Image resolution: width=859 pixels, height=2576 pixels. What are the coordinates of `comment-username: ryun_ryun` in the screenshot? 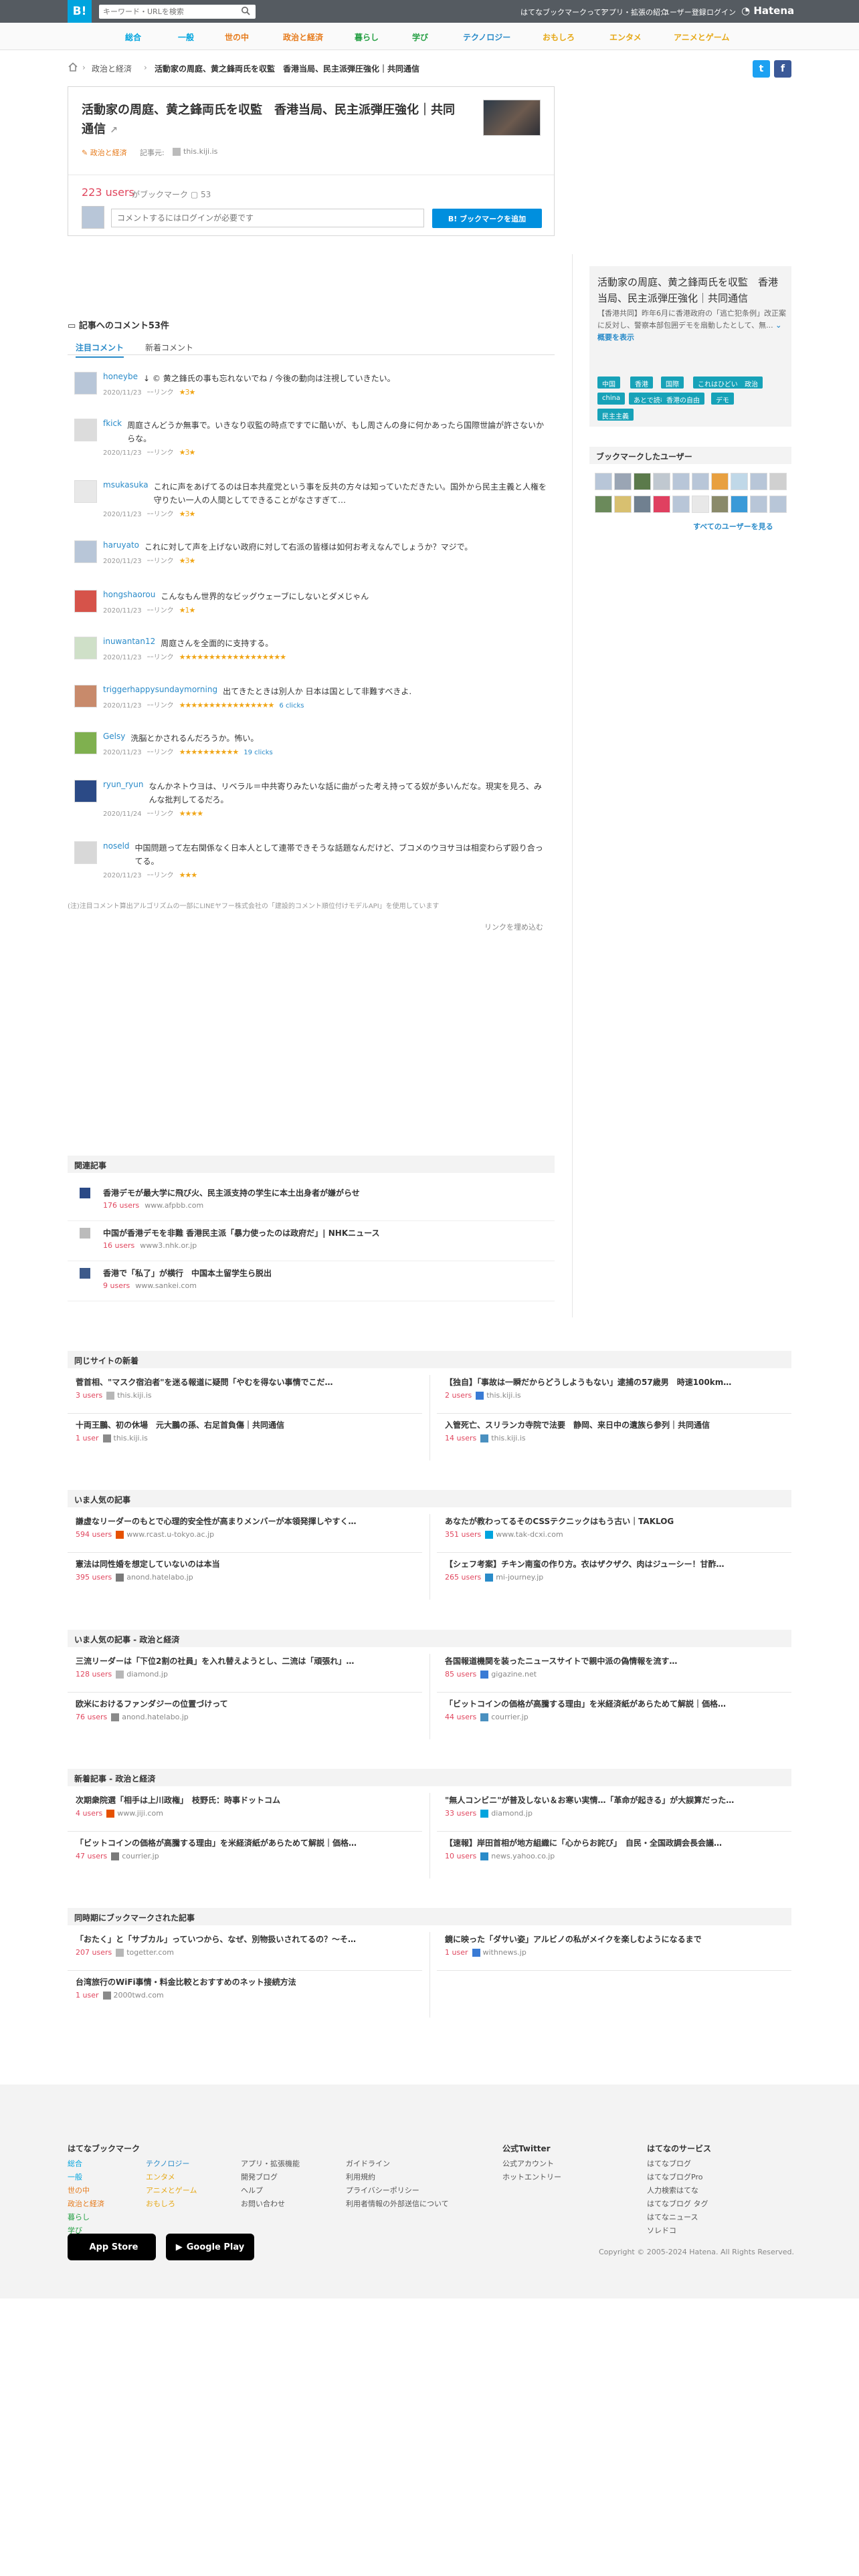 It's located at (124, 784).